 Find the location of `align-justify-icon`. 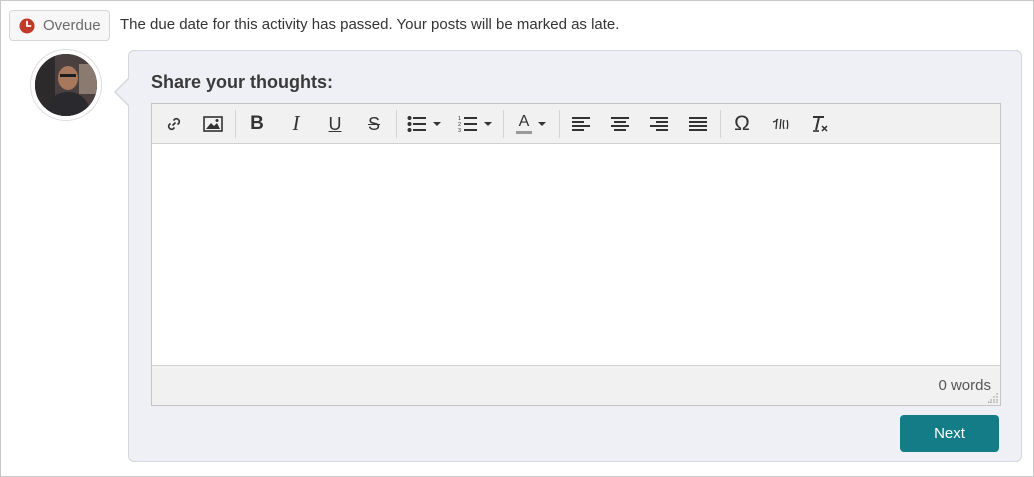

align-justify-icon is located at coordinates (698, 123).